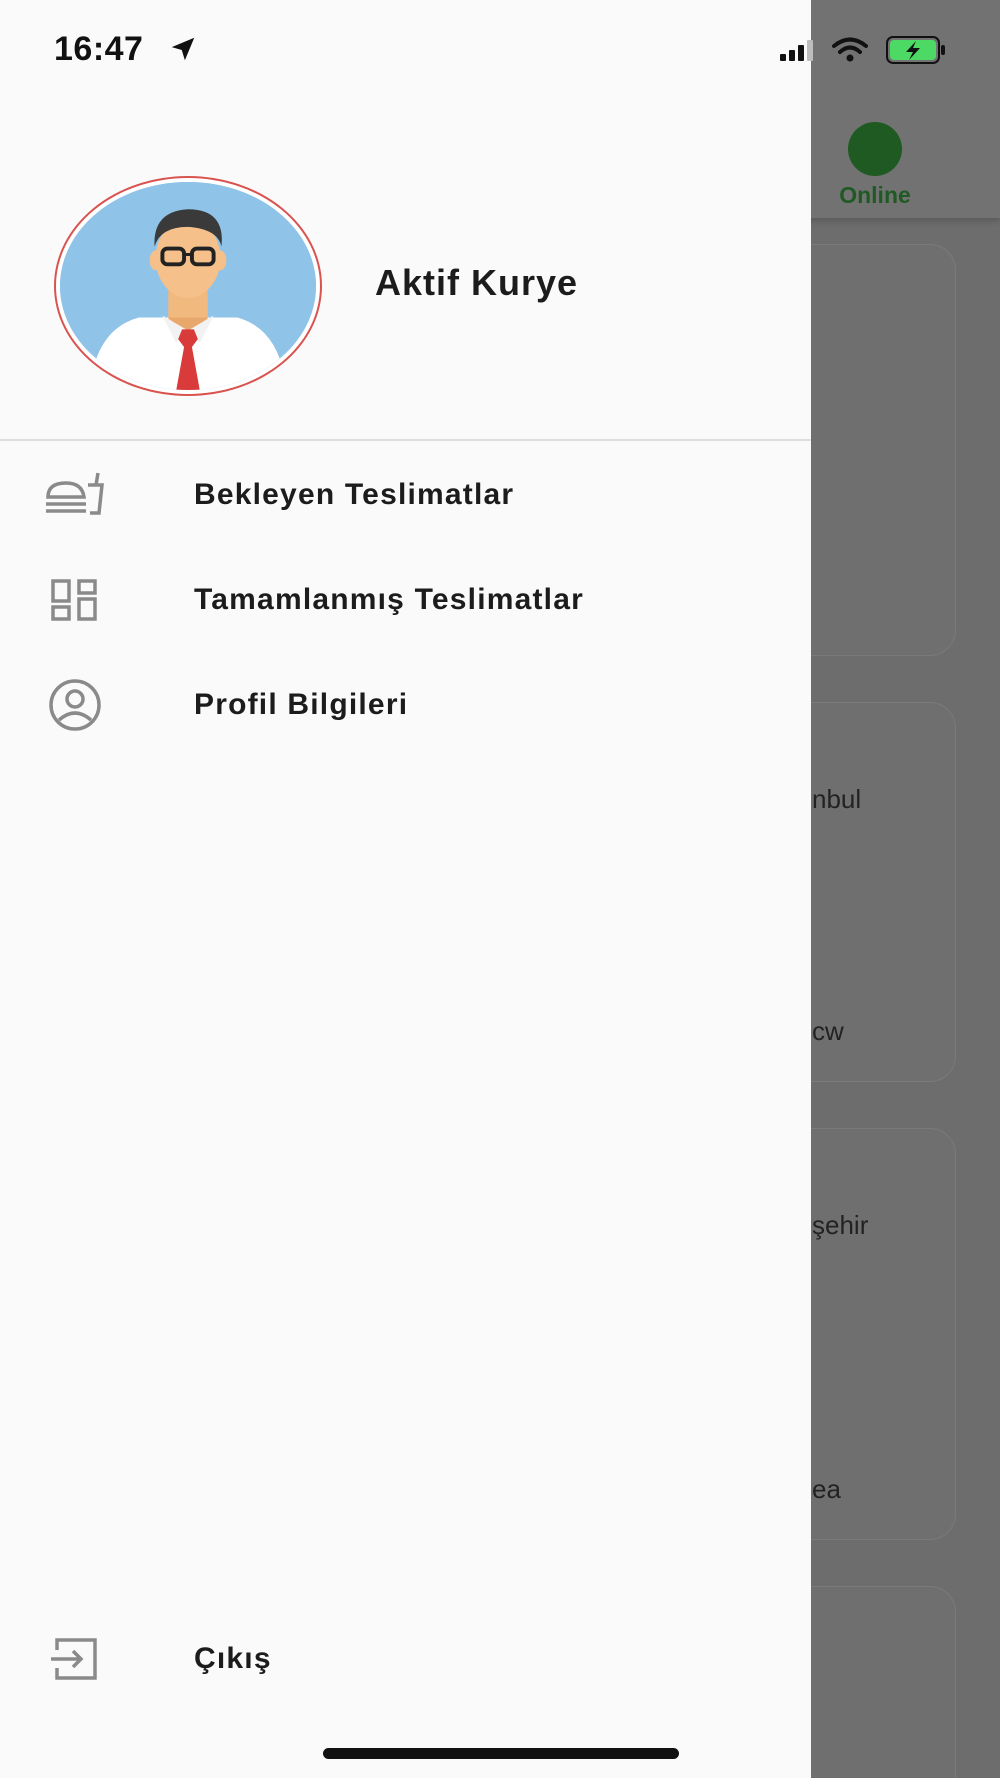 The height and width of the screenshot is (1778, 1000). I want to click on wifi-icon, so click(850, 52).